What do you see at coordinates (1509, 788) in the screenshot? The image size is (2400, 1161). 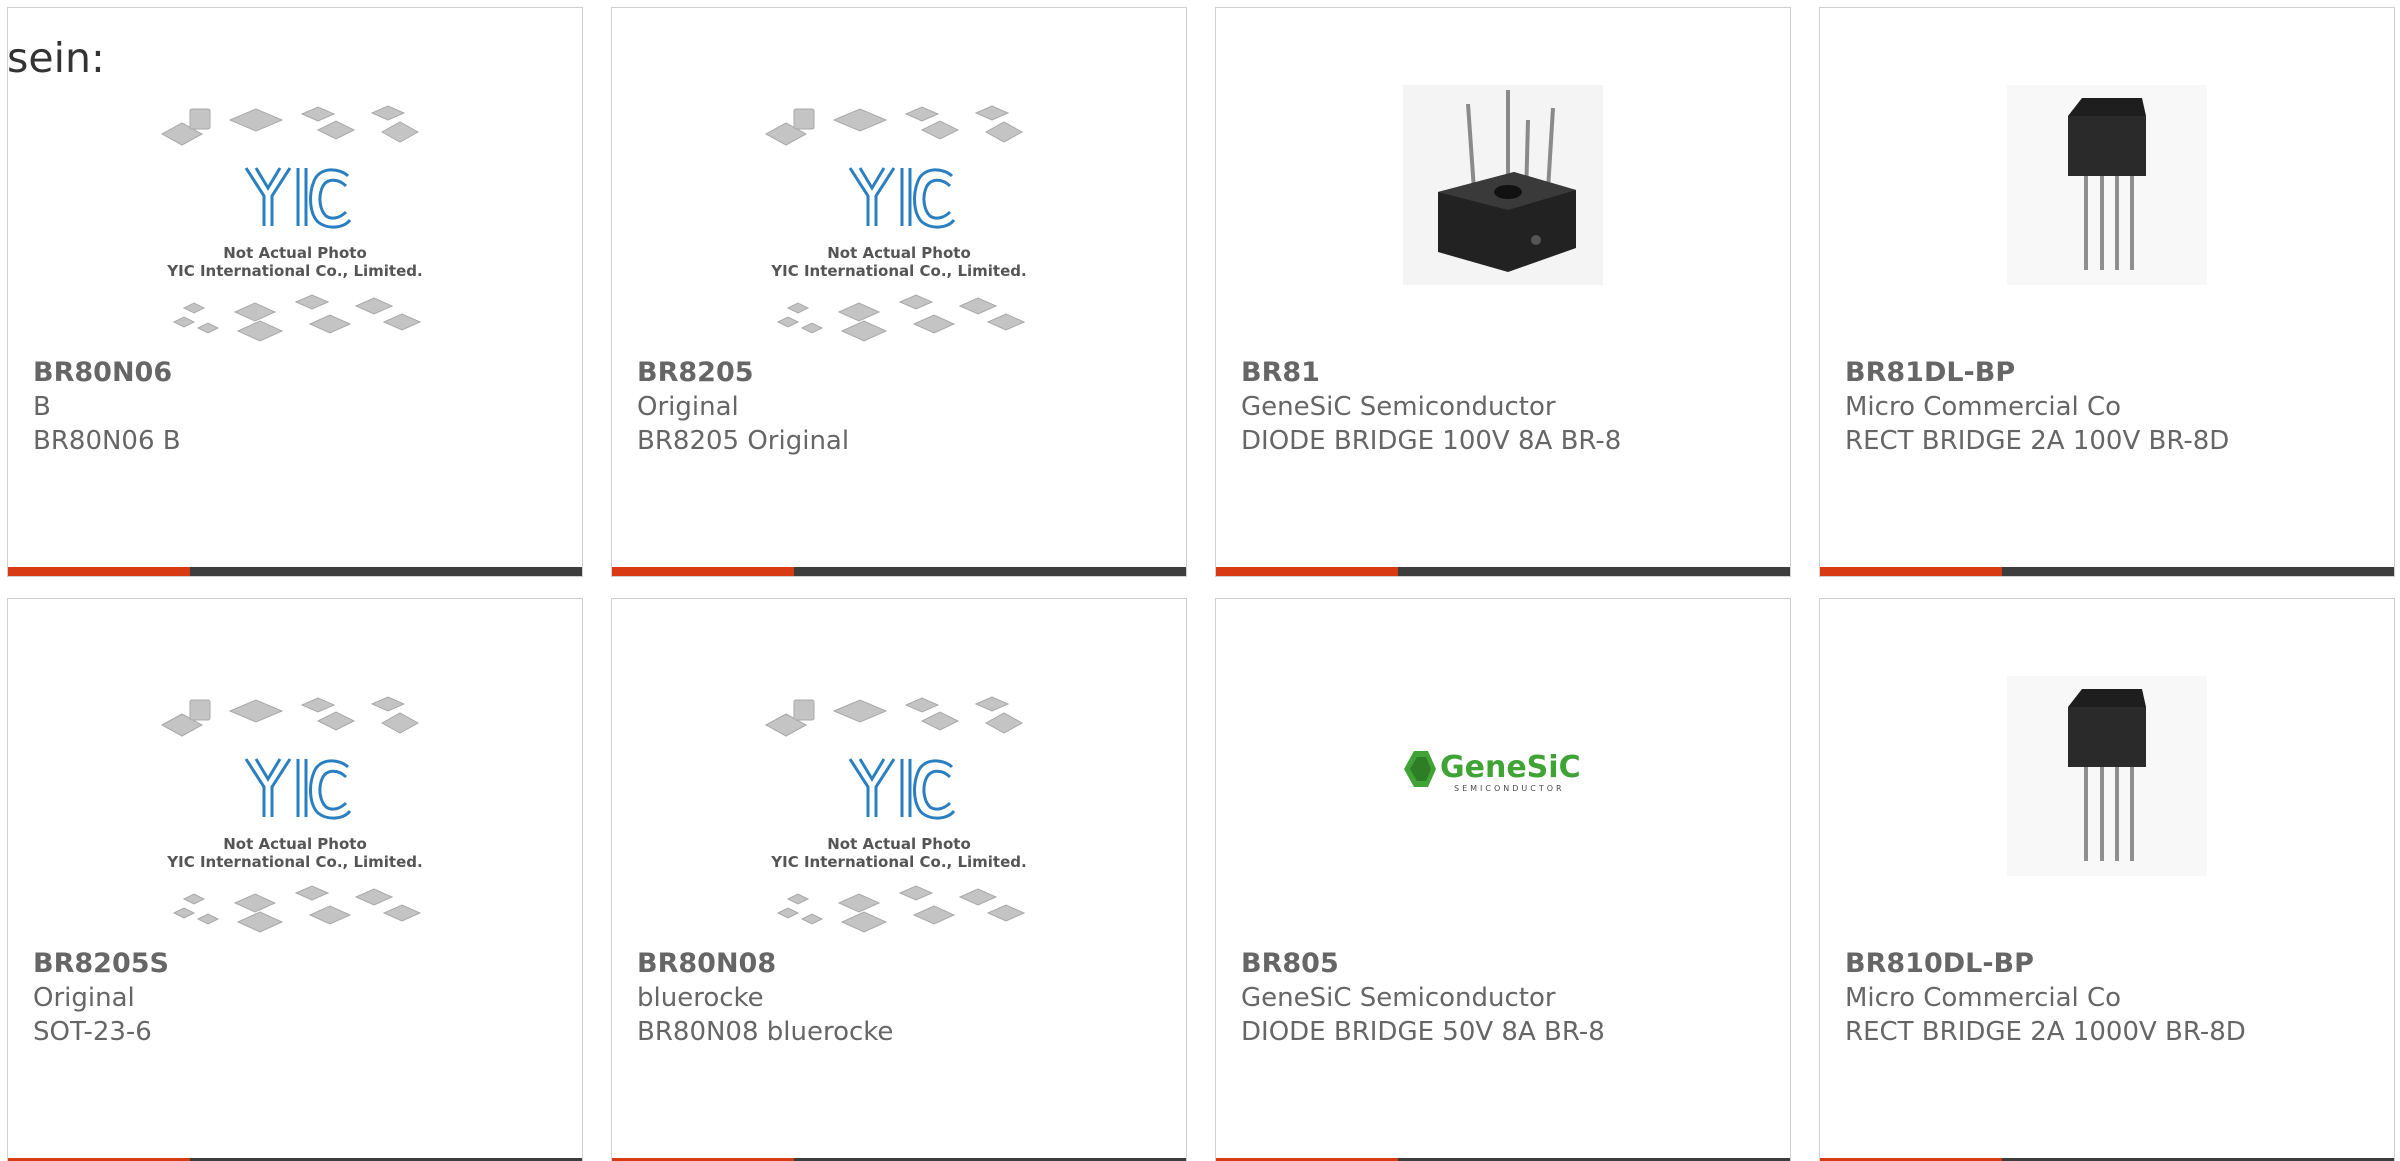 I see `svg-text: SEMICONDUCTOR` at bounding box center [1509, 788].